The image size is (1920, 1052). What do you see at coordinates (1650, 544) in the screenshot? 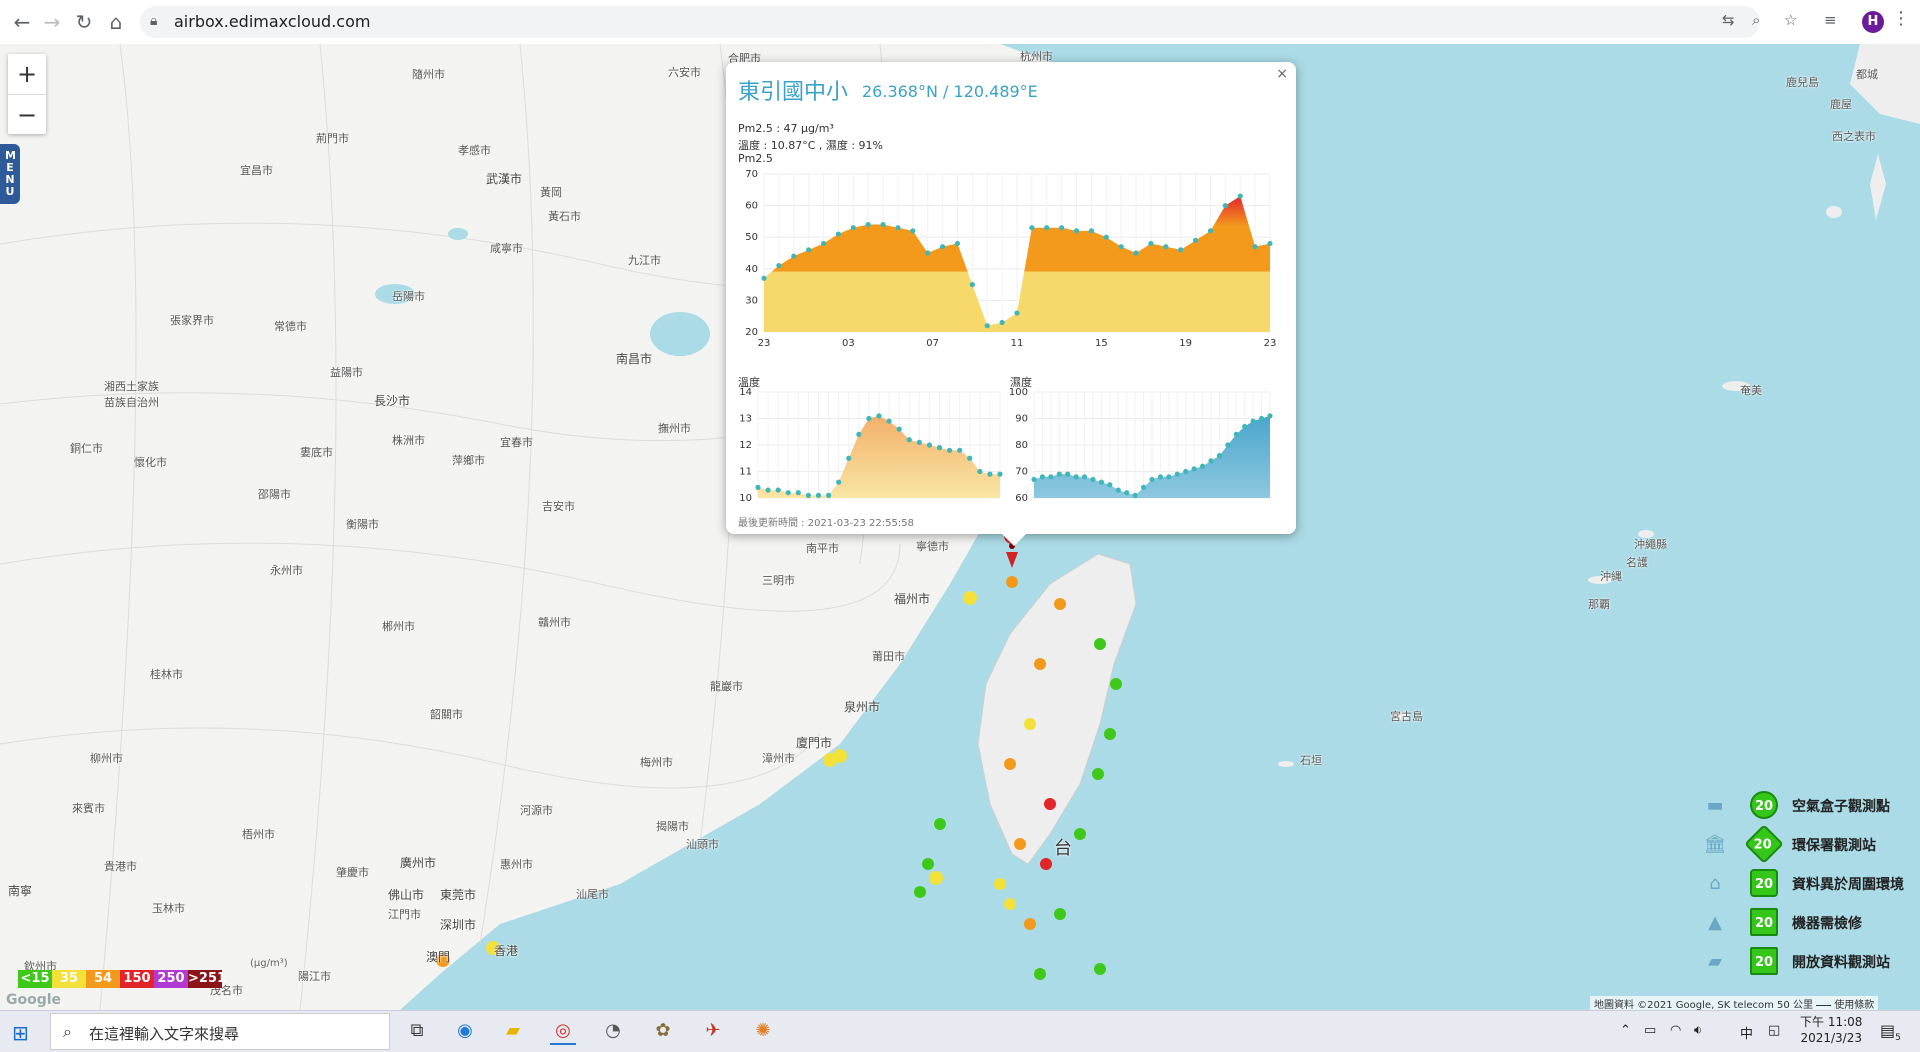
I see `map-label: 沖繩縣` at bounding box center [1650, 544].